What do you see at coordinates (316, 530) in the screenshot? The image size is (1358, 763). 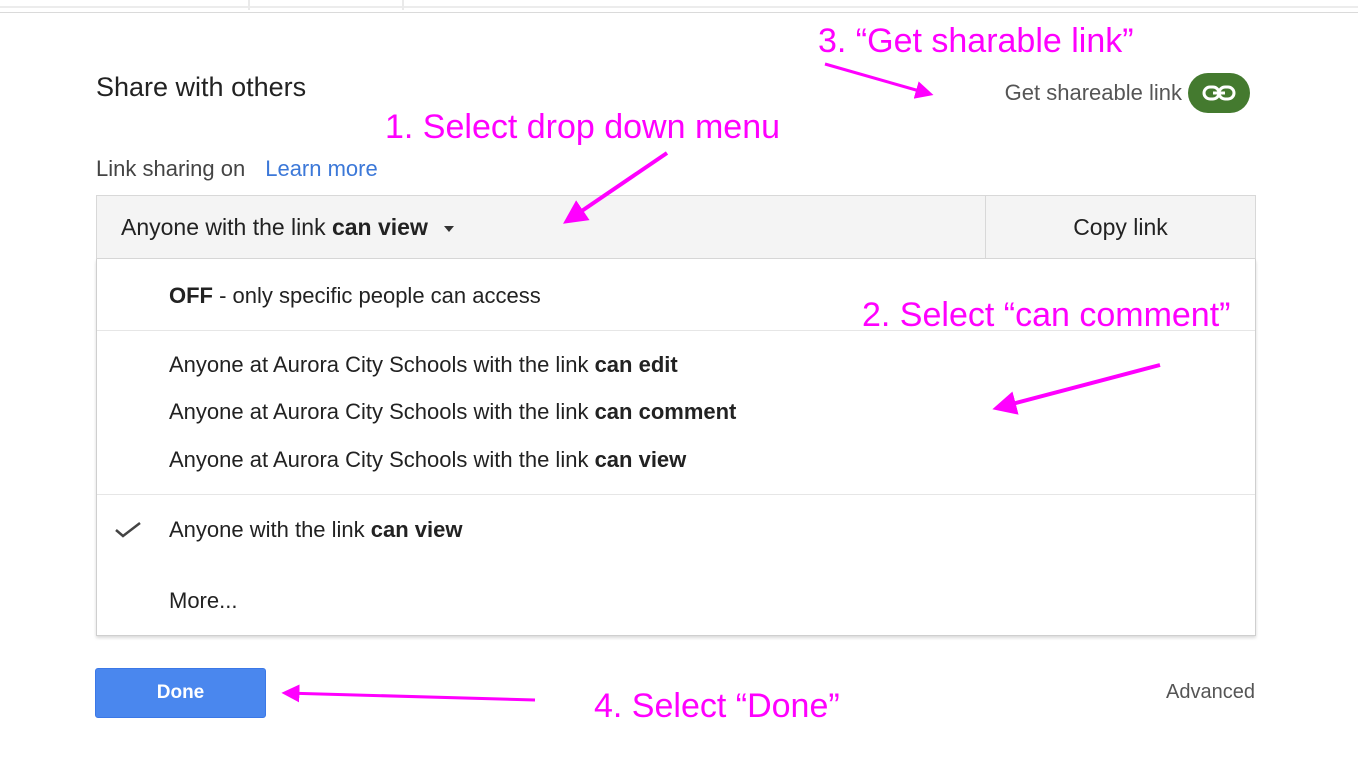 I see `menu-item-label: Anyone with the link can view` at bounding box center [316, 530].